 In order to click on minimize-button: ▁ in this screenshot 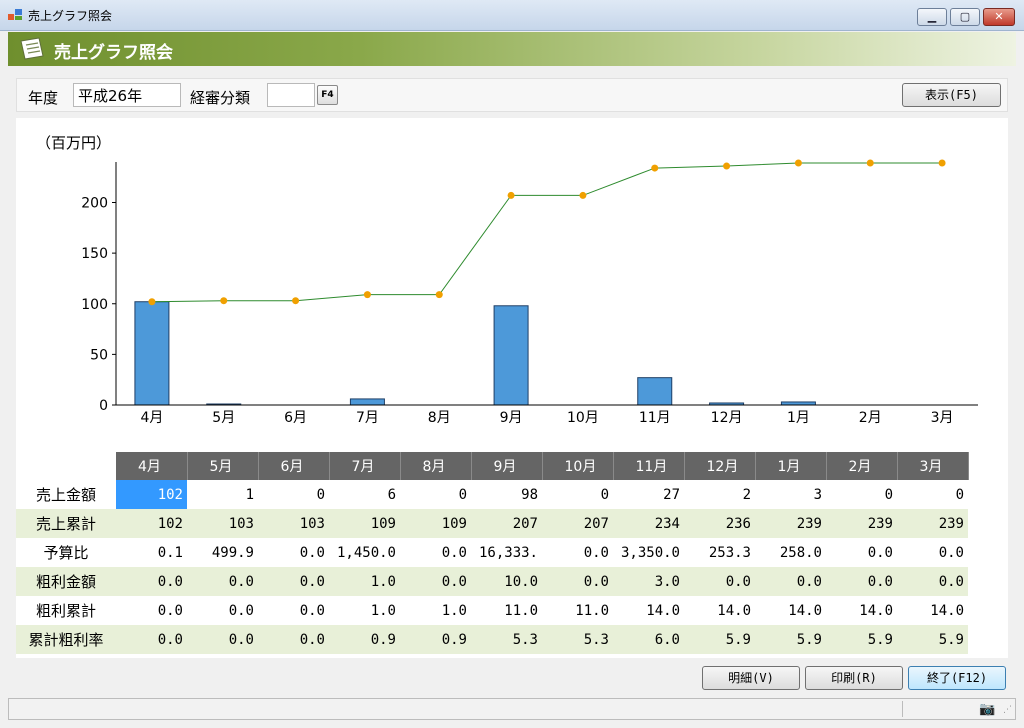, I will do `click(932, 17)`.